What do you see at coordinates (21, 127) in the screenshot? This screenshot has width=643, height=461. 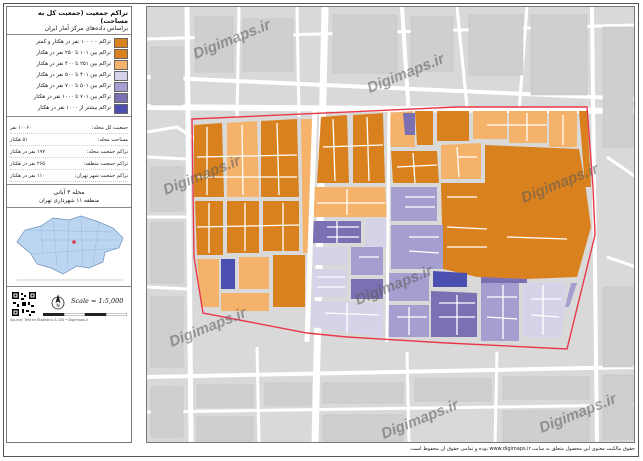 I see `stat-value: ۱۰۰۶۰ نفر` at bounding box center [21, 127].